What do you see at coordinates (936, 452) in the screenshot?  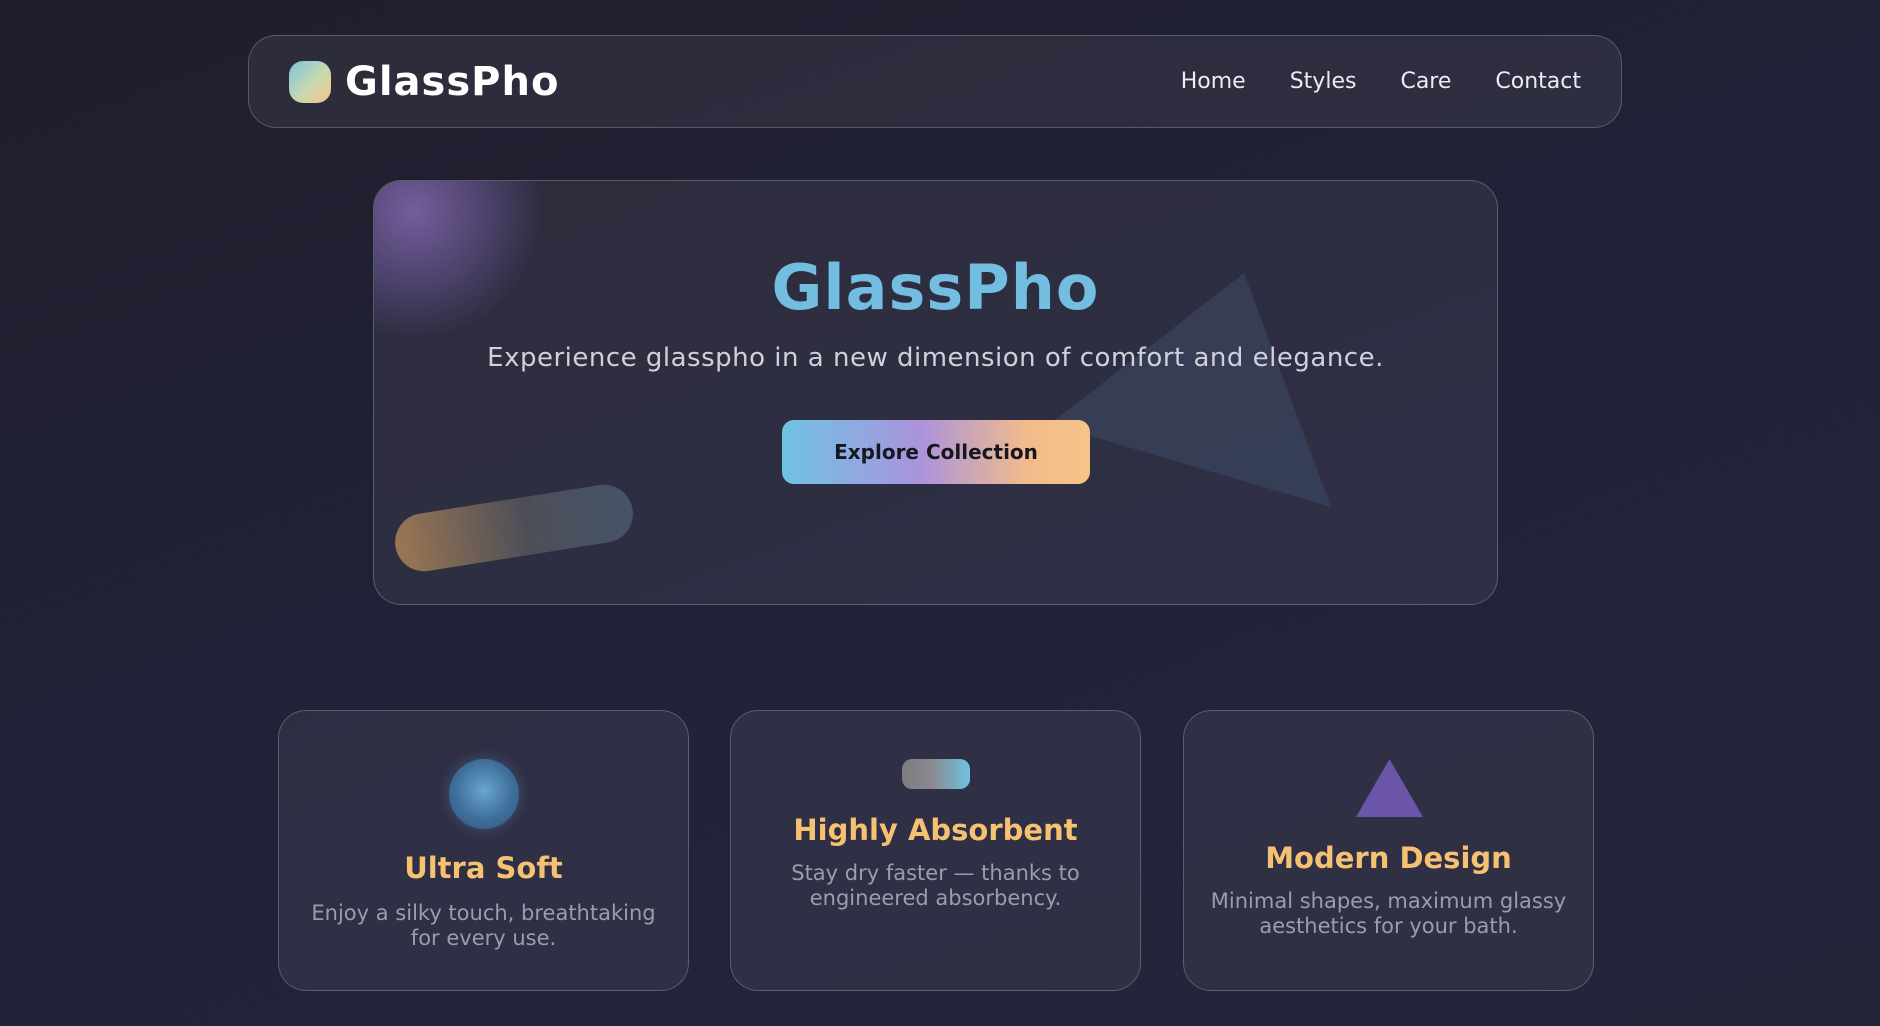 I see `explore-collection-button: Explore Collection` at bounding box center [936, 452].